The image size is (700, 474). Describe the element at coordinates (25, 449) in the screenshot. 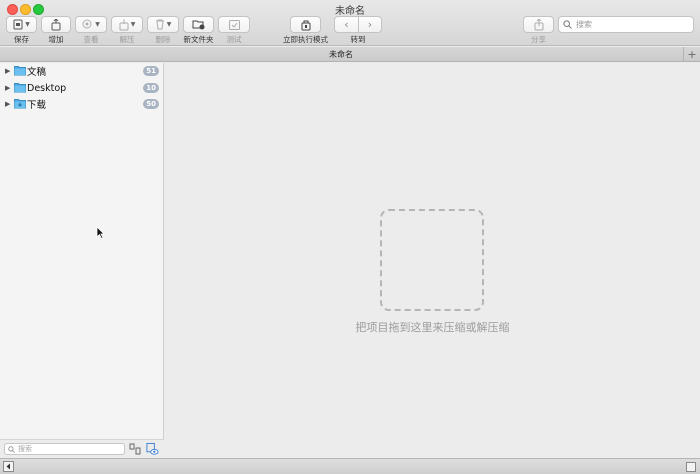

I see `sidebar-search-placeholder: 搜索` at that location.